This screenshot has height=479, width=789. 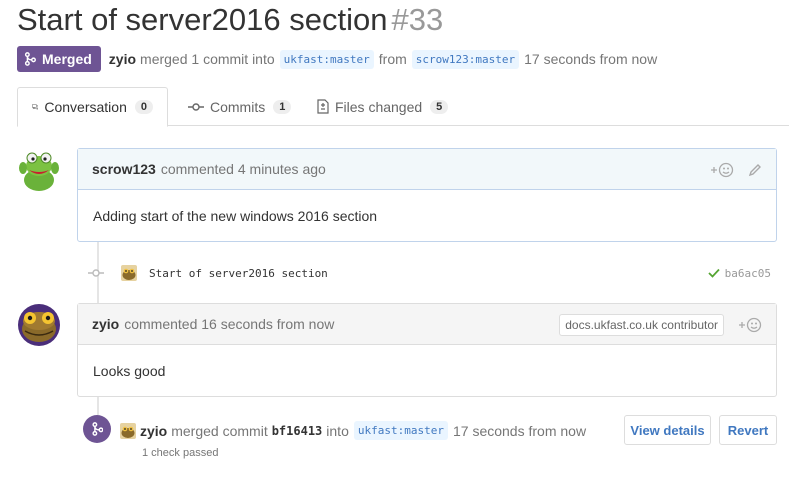 I want to click on check-icon, so click(x=714, y=273).